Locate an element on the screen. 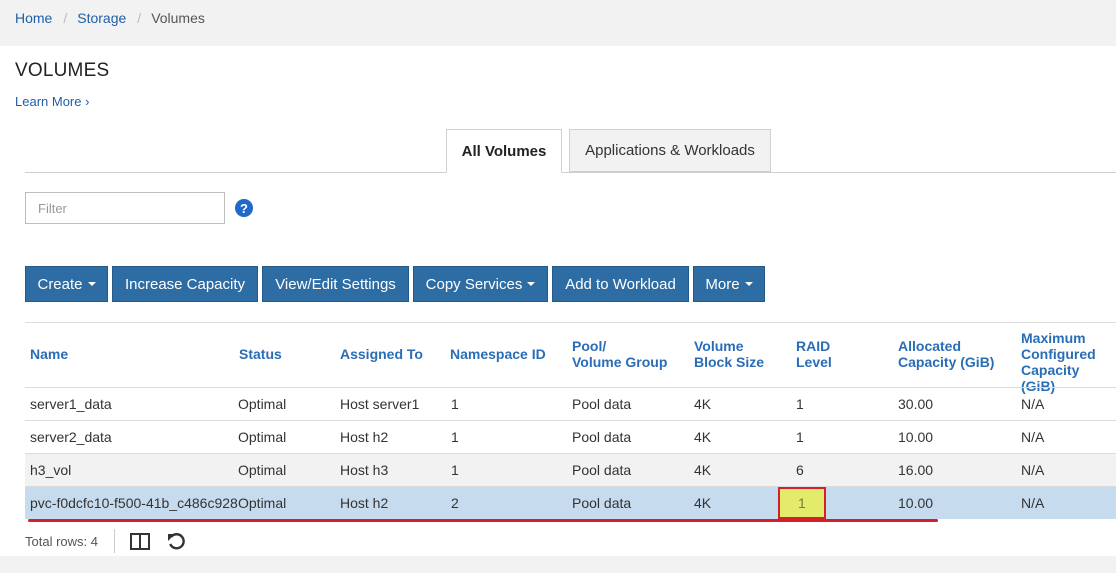 The height and width of the screenshot is (573, 1116). breadcrumb-bar: Home / Storage / Volumes is located at coordinates (558, 23).